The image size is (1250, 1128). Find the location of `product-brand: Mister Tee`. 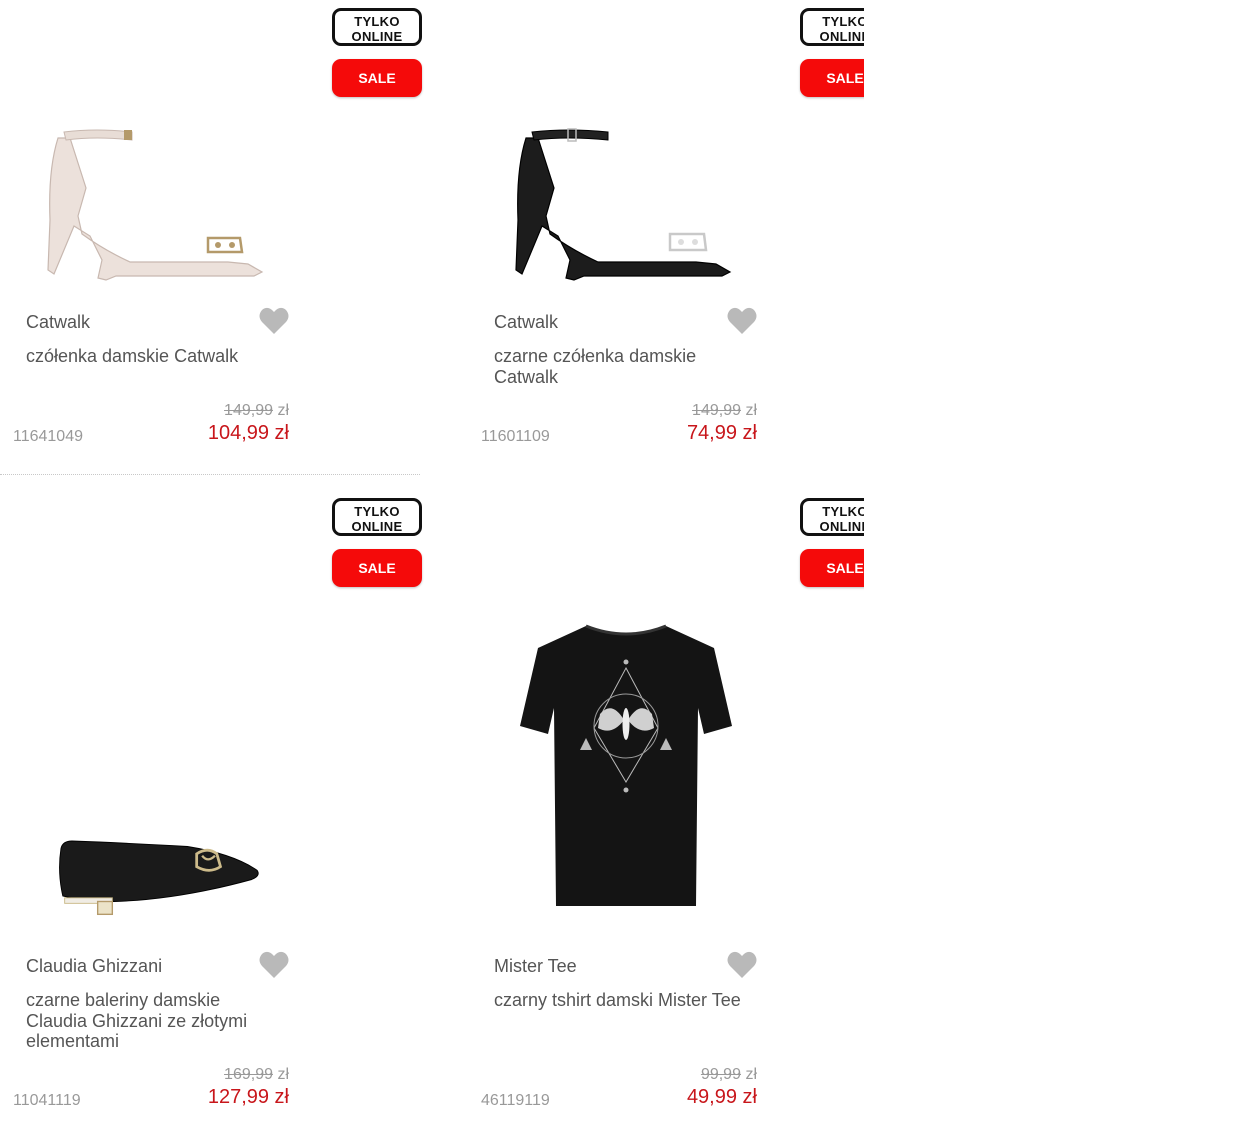

product-brand: Mister Tee is located at coordinates (535, 966).